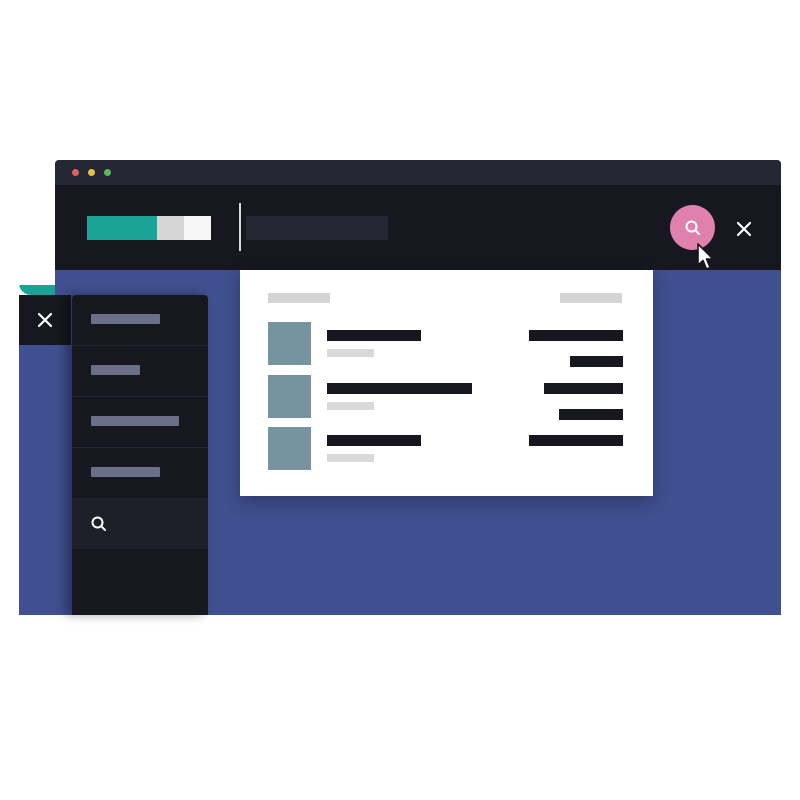  I want to click on logo, so click(149, 228).